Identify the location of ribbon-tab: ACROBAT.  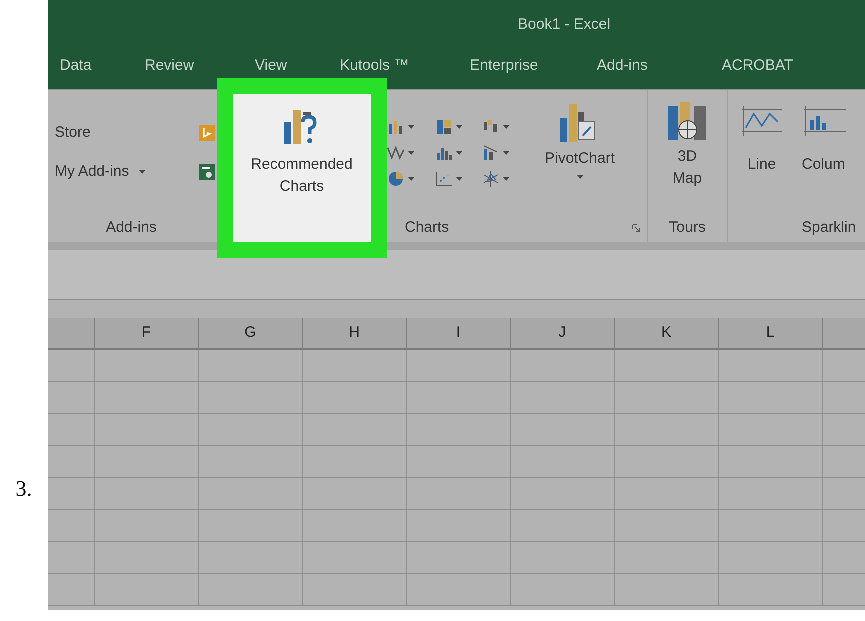
(758, 65).